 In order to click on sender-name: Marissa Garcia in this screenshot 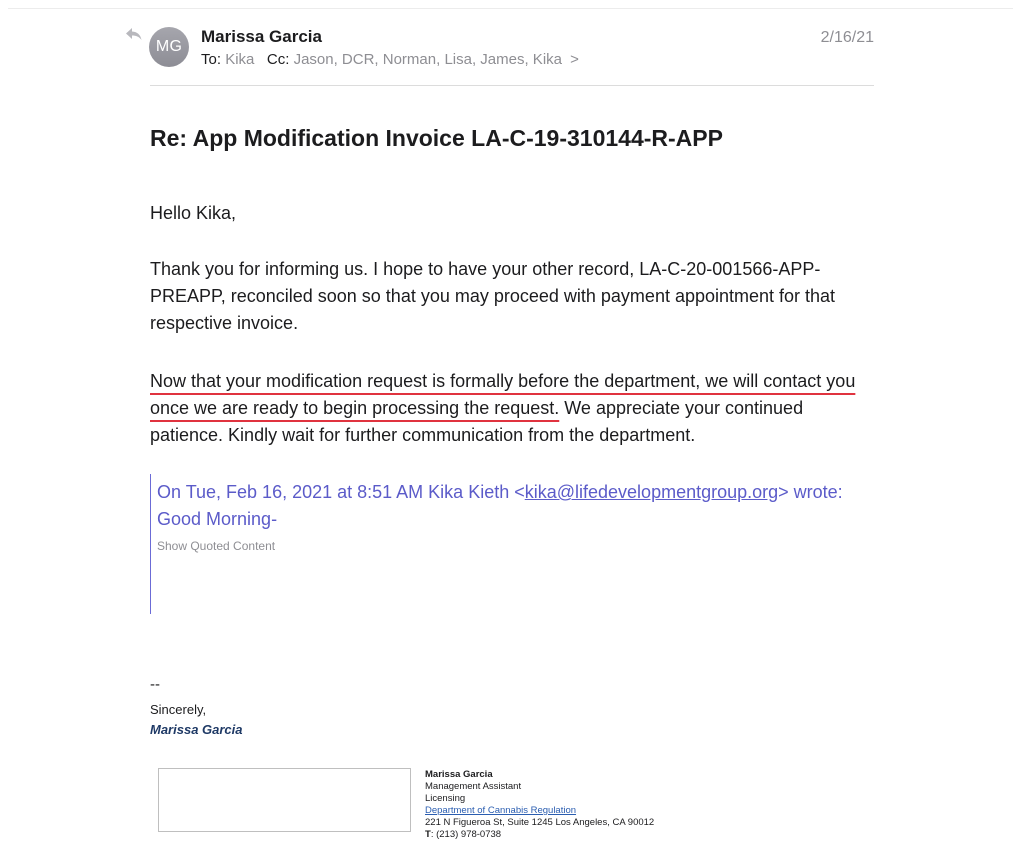, I will do `click(261, 37)`.